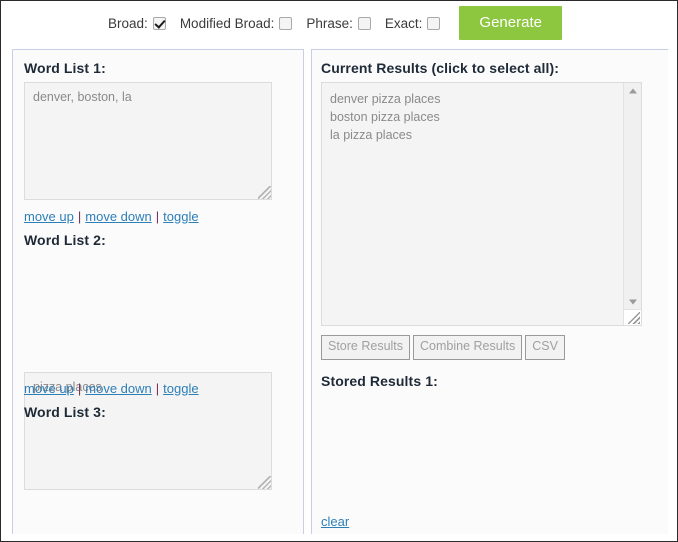 Image resolution: width=678 pixels, height=542 pixels. Describe the element at coordinates (286, 23) in the screenshot. I see `modified-broad-checkbox` at that location.